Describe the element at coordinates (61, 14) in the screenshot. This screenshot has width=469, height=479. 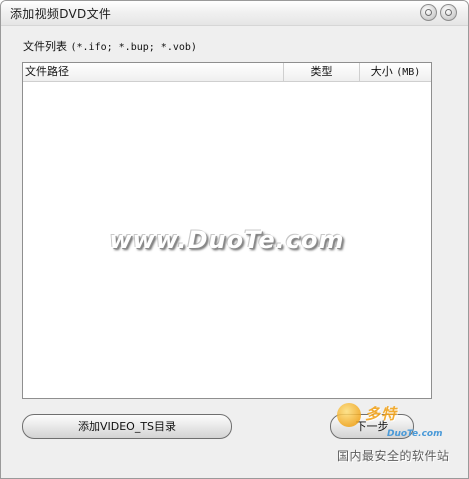
I see `window-title: 添加视频DVD文件` at that location.